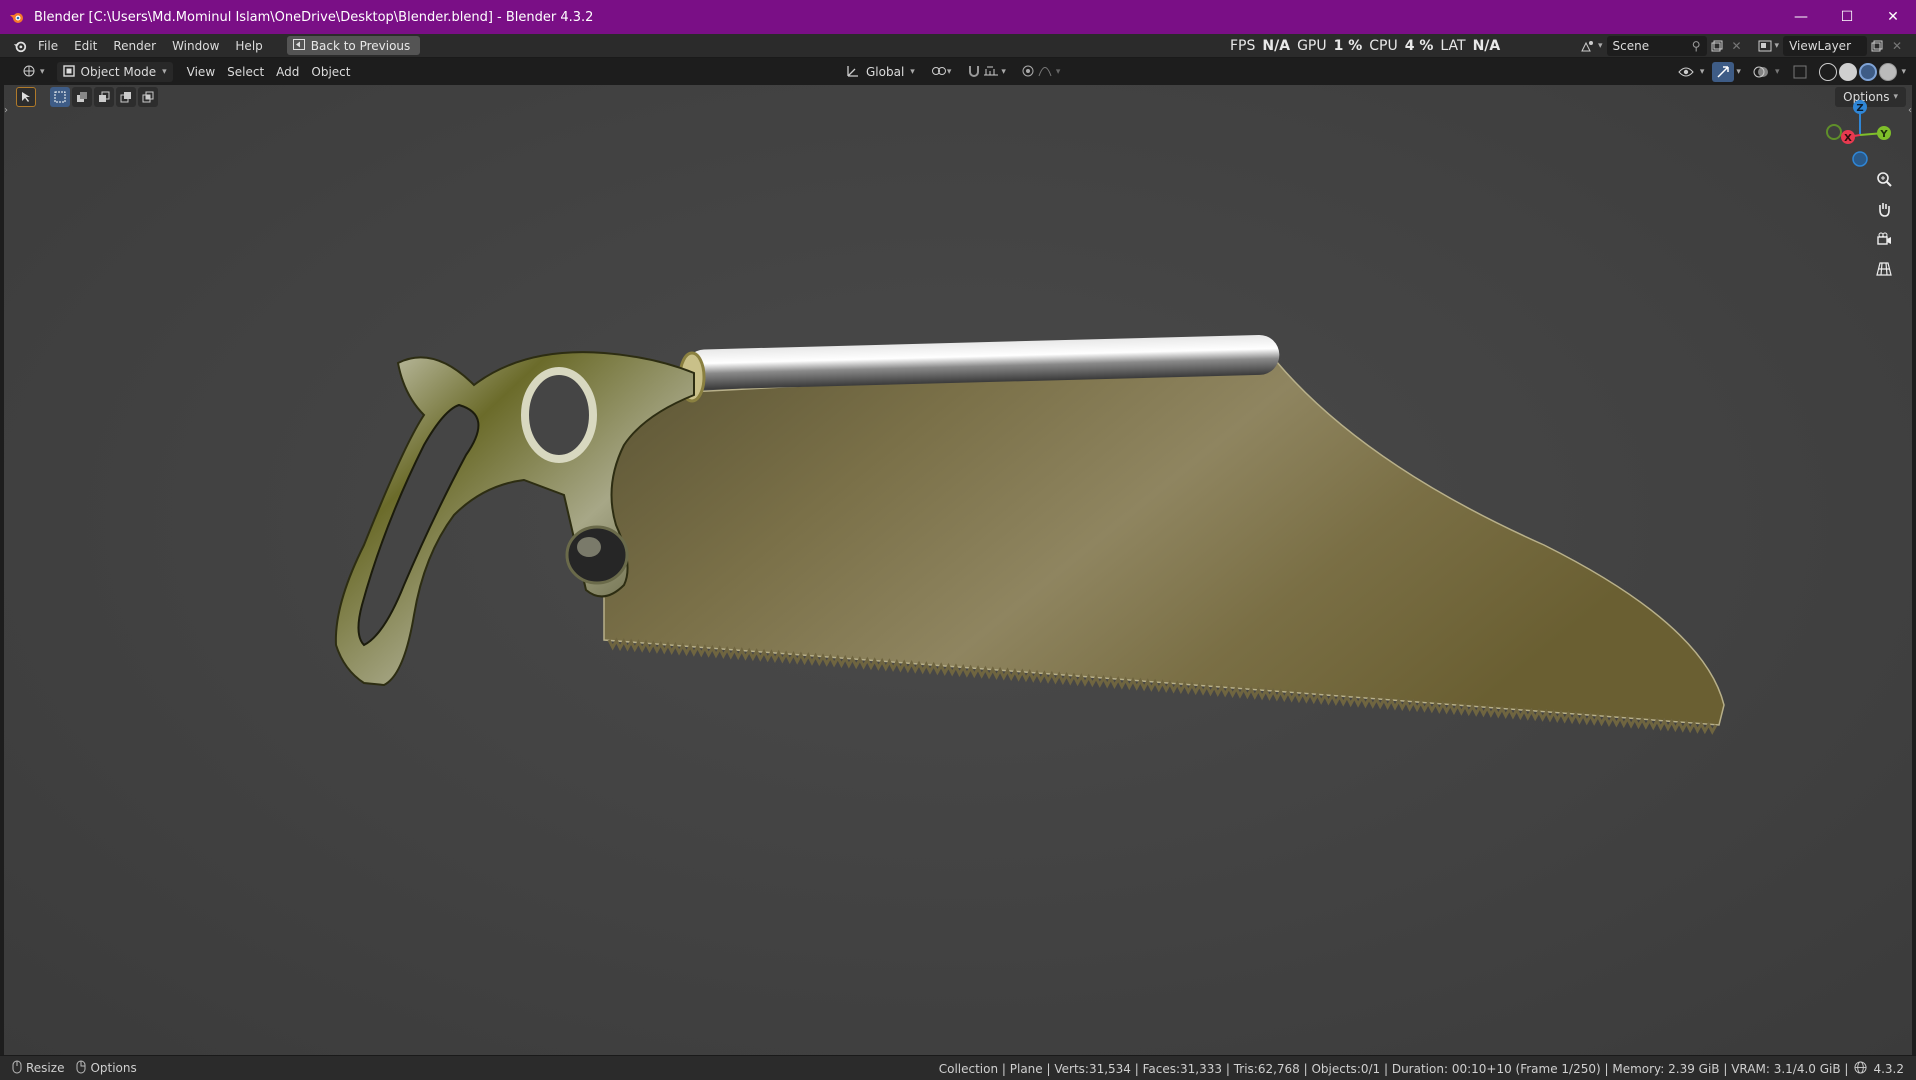 The width and height of the screenshot is (1916, 1080). Describe the element at coordinates (1717, 46) in the screenshot. I see `new-scene-icon` at that location.